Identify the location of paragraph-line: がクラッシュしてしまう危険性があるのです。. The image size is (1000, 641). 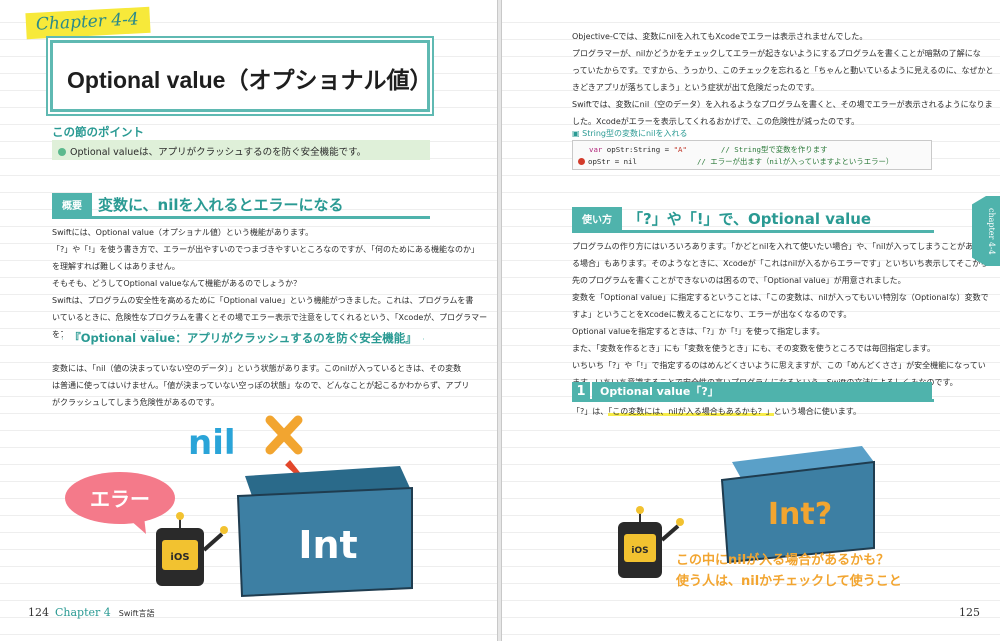
(135, 402).